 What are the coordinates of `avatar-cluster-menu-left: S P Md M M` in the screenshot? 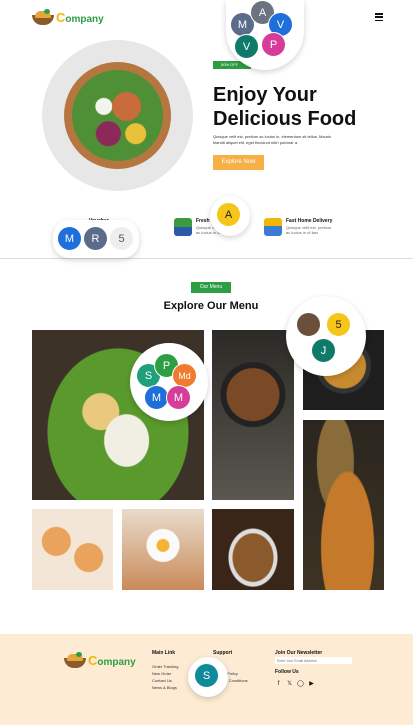 It's located at (169, 382).